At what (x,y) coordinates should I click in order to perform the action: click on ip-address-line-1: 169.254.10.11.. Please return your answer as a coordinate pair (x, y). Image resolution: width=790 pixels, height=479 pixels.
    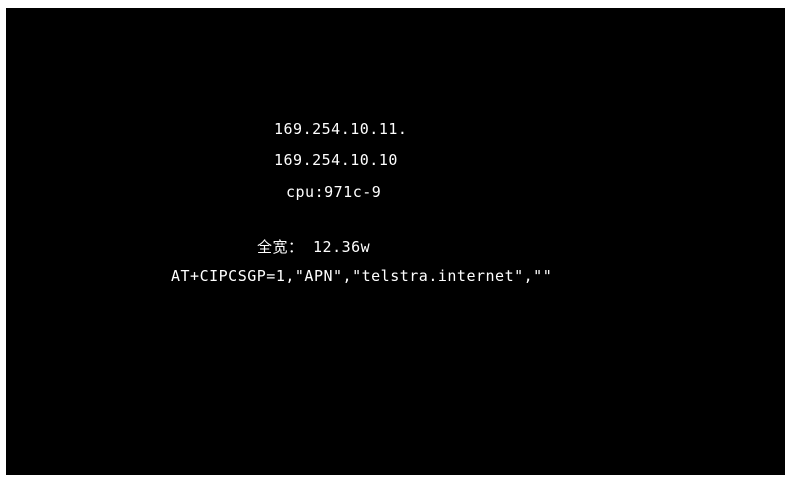
    Looking at the image, I should click on (341, 129).